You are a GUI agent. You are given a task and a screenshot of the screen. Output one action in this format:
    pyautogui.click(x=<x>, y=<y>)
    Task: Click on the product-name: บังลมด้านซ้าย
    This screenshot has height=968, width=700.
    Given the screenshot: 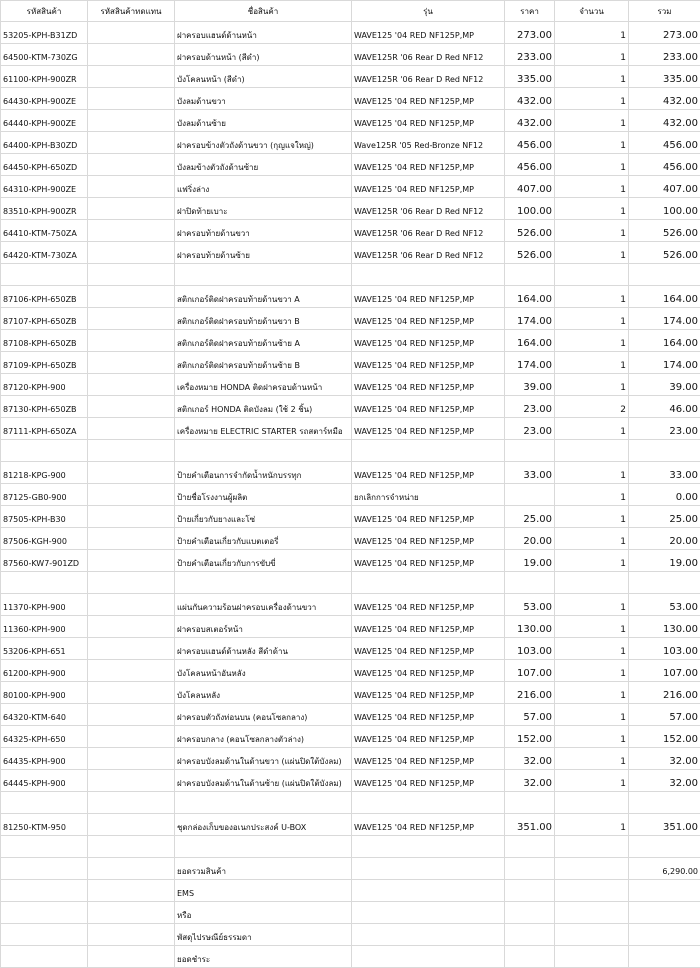 What is the action you would take?
    pyautogui.click(x=263, y=121)
    